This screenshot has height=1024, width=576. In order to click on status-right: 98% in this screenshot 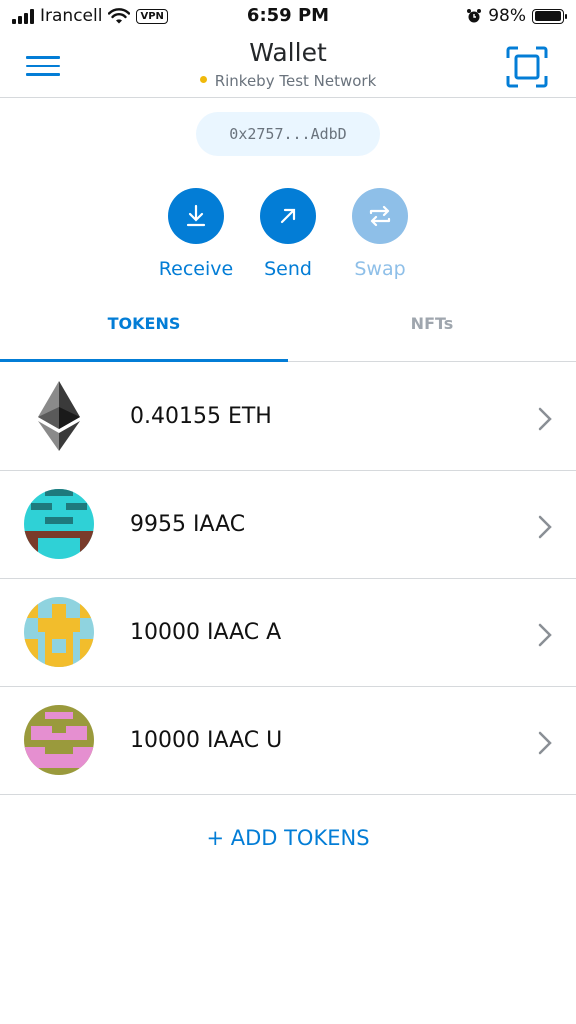, I will do `click(516, 16)`.